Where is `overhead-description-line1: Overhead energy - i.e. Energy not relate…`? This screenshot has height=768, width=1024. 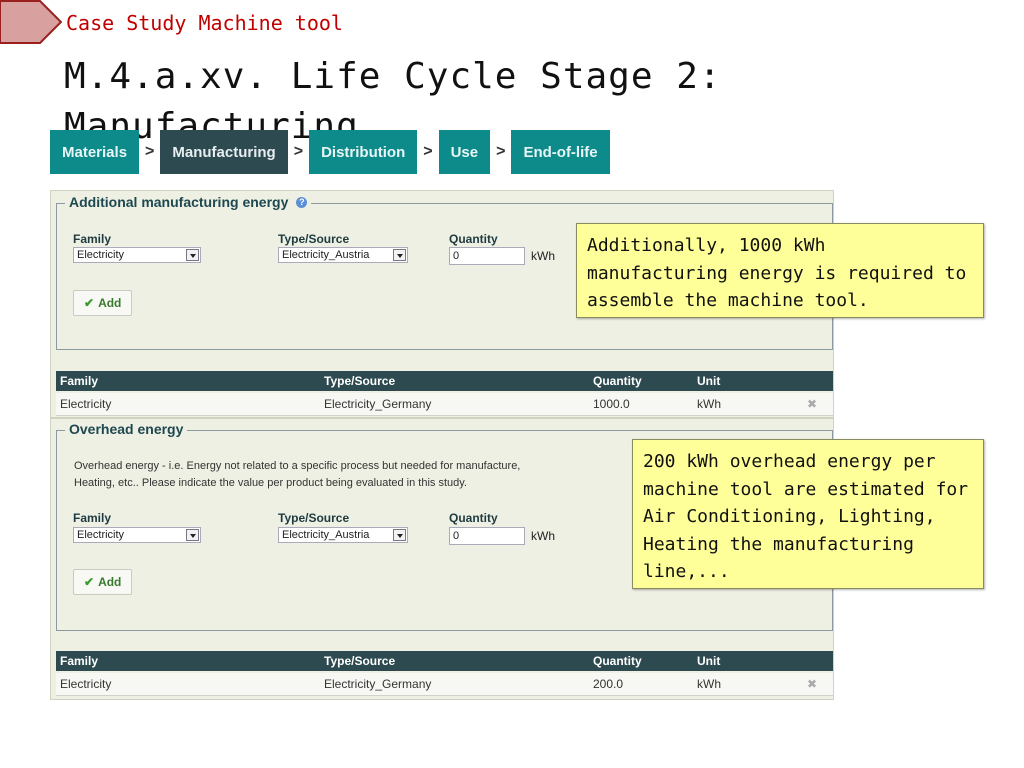 overhead-description-line1: Overhead energy - i.e. Energy not relate… is located at coordinates (297, 466).